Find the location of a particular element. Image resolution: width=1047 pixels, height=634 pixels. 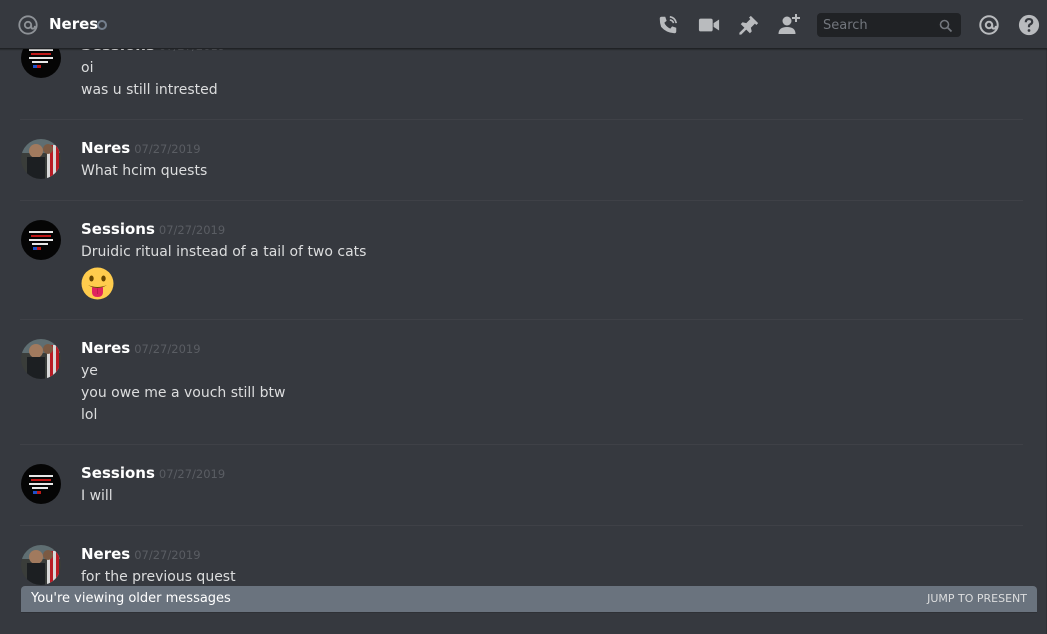

message-text: I will is located at coordinates (97, 496).